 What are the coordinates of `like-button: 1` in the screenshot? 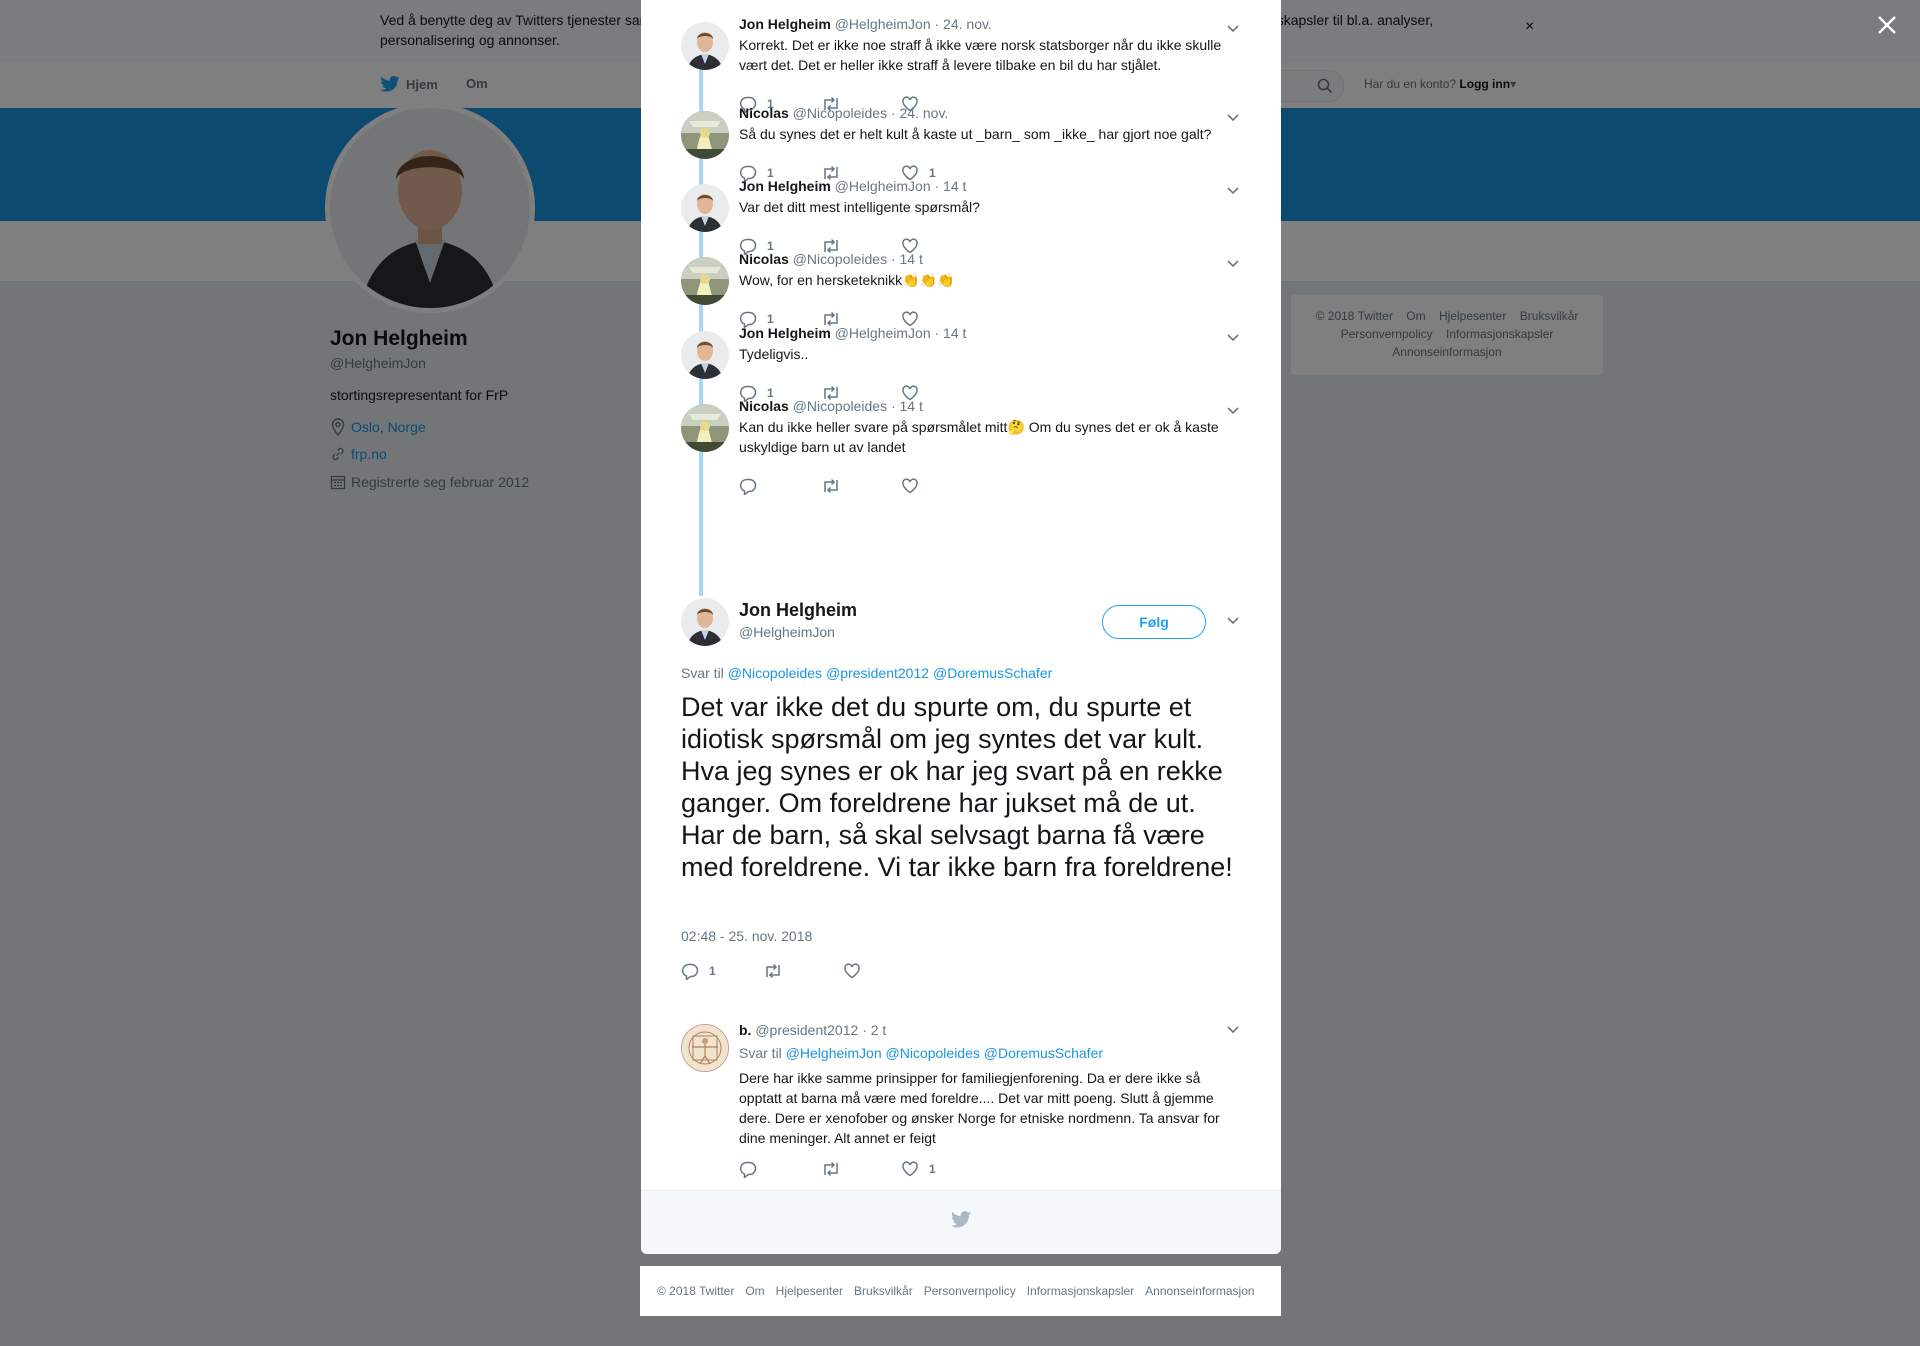 It's located at (918, 1169).